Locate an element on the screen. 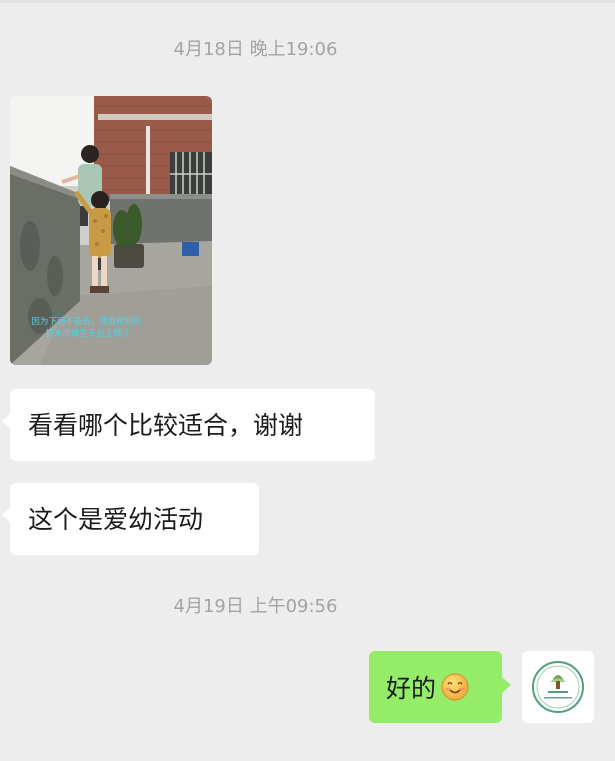  reply-text: 好的 is located at coordinates (411, 688).